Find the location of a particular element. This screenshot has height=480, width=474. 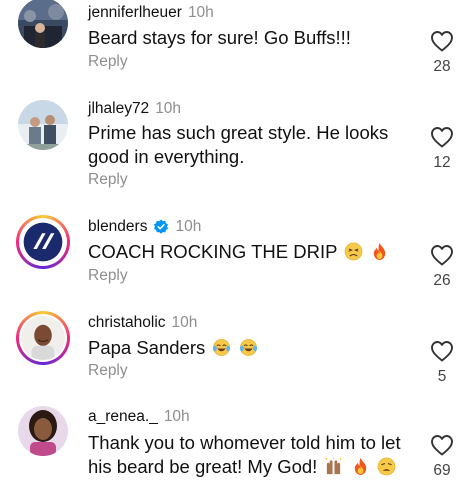

weary-face-icon is located at coordinates (386, 466).